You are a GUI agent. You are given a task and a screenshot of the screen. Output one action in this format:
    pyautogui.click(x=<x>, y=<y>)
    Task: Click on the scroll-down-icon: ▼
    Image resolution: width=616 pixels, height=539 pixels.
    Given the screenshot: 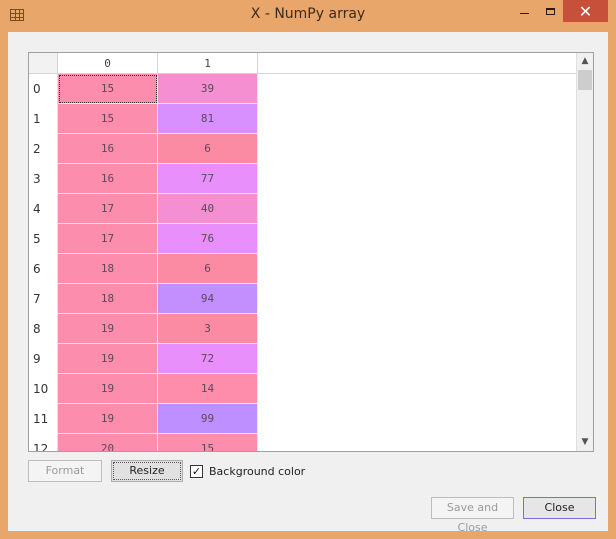 What is the action you would take?
    pyautogui.click(x=585, y=442)
    